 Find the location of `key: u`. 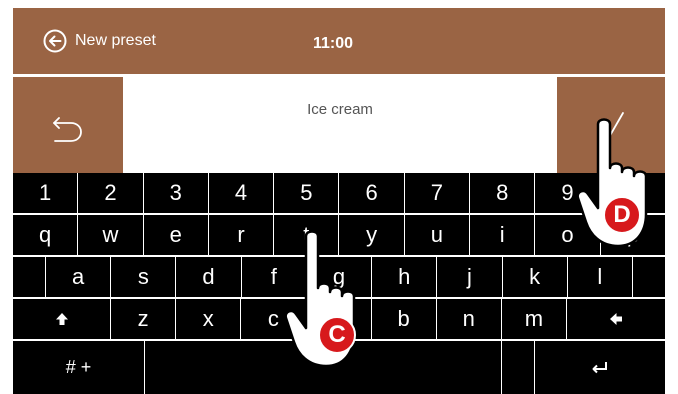

key: u is located at coordinates (438, 235).